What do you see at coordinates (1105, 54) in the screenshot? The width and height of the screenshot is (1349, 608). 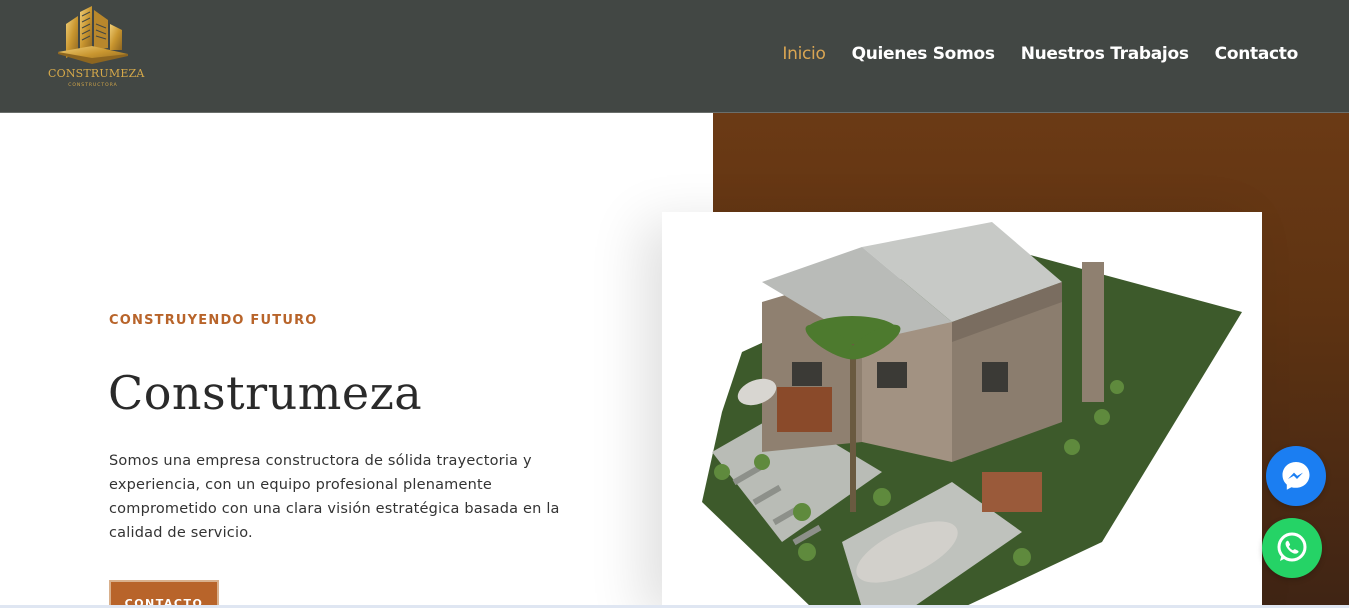 I see `nav-item-nuestros-trabajos: Nuestros Trabajos` at bounding box center [1105, 54].